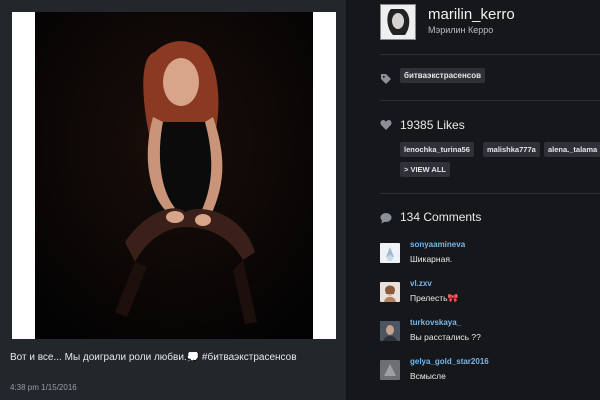  I want to click on commenter-username: gelya_gold_star2016, so click(449, 361).